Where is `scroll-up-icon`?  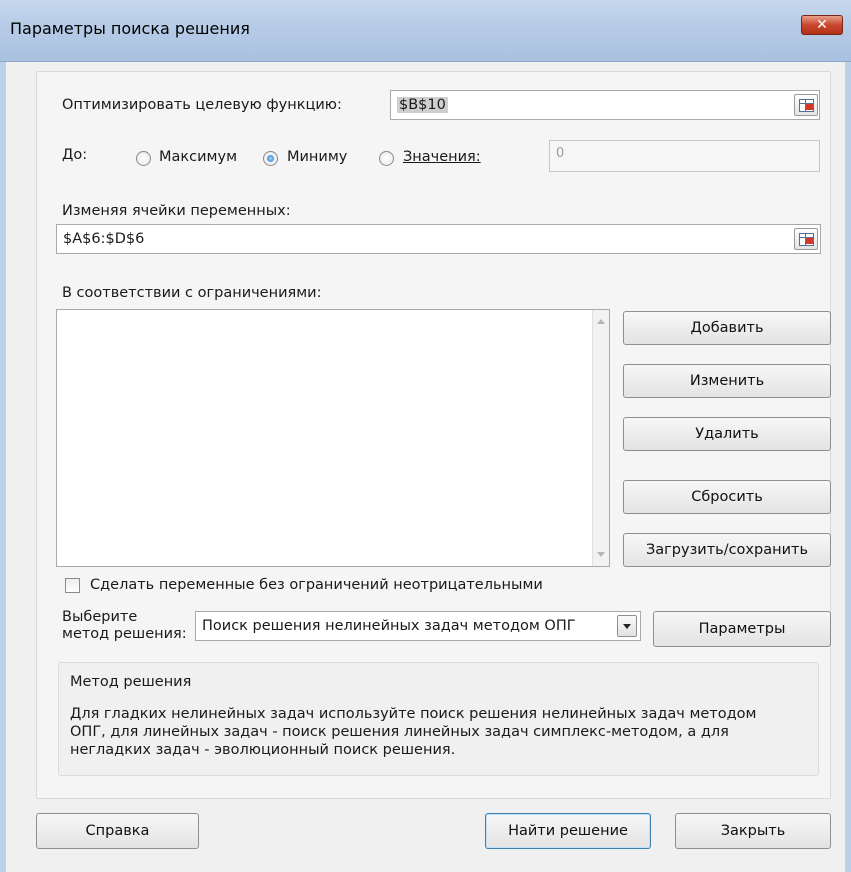 scroll-up-icon is located at coordinates (601, 321).